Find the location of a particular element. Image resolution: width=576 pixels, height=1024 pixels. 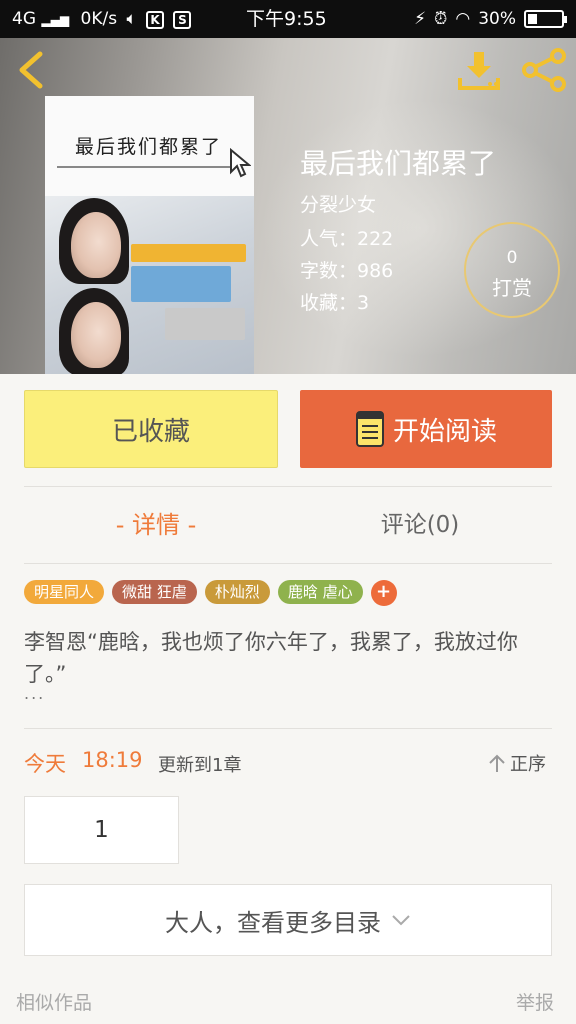

download-button is located at coordinates (479, 70).